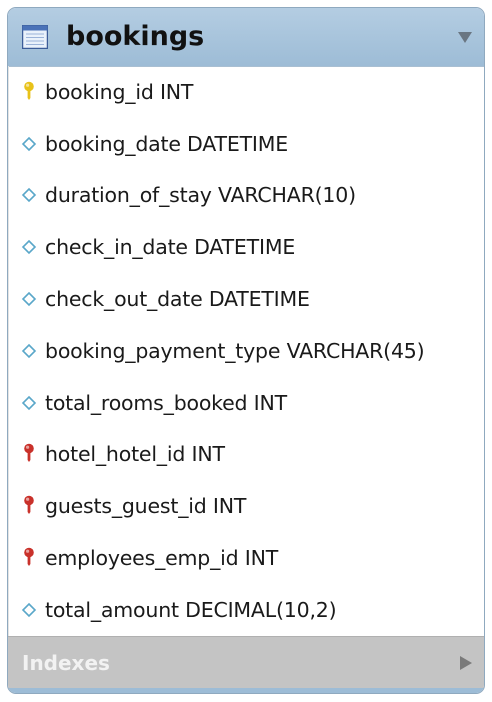 The image size is (492, 702). I want to click on table-icon, so click(35, 37).